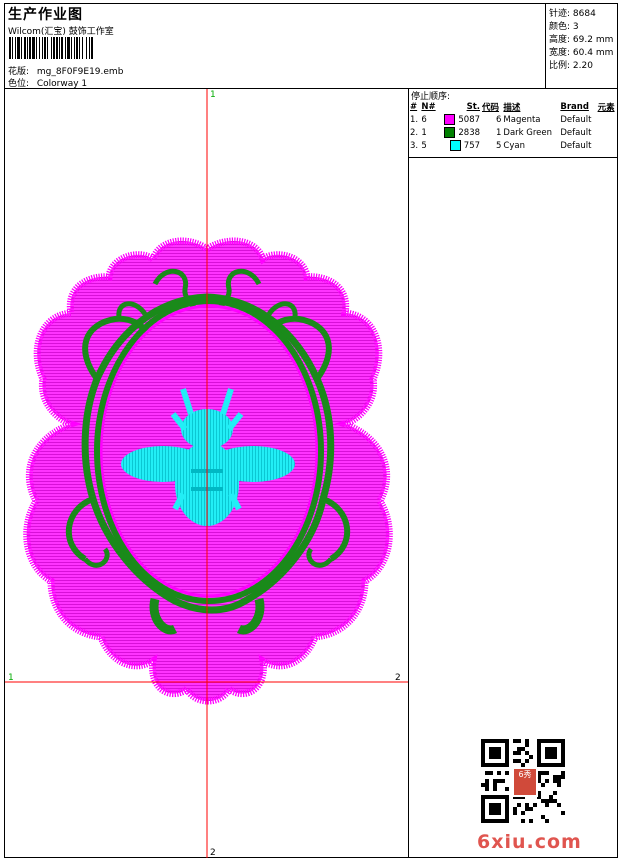  Describe the element at coordinates (62, 84) in the screenshot. I see `colorway-value: Colorway 1` at that location.